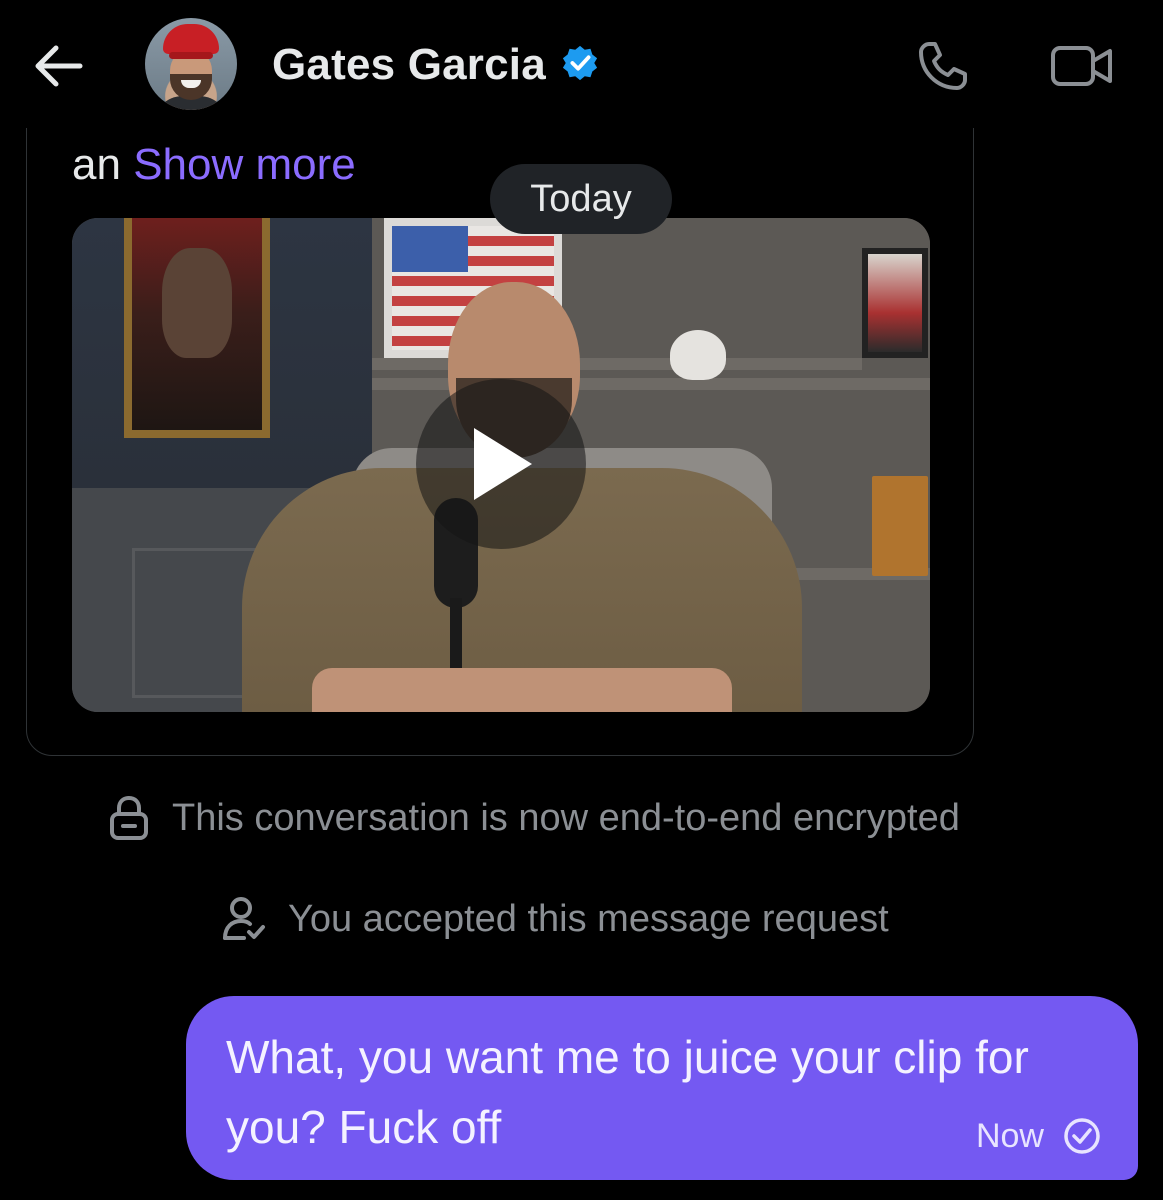 This screenshot has height=1200, width=1163. Describe the element at coordinates (96, 164) in the screenshot. I see `shared-post-text-prefix: an` at that location.